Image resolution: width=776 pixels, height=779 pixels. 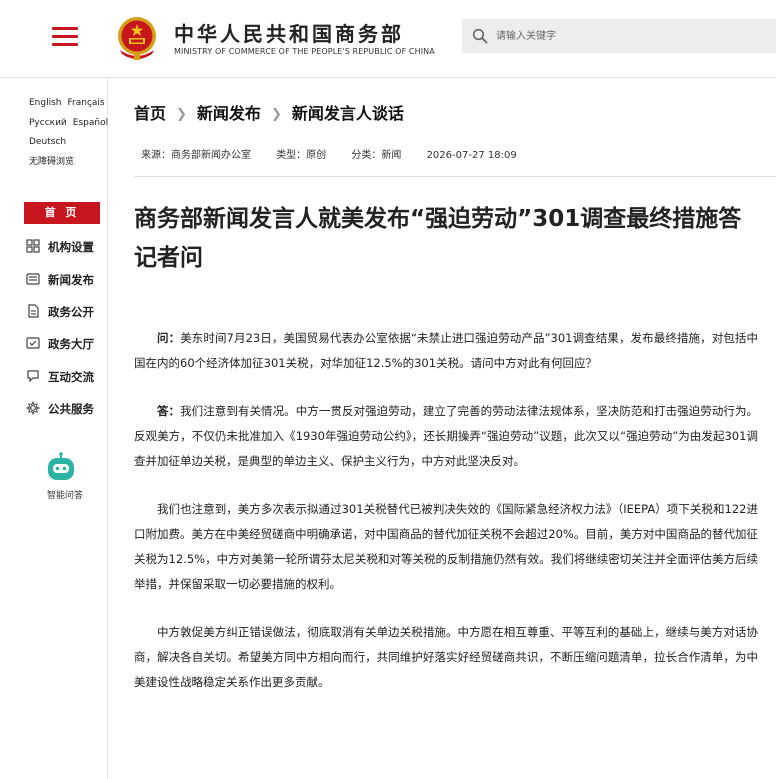 I want to click on nav-item-org: 机构设置, so click(x=65, y=247).